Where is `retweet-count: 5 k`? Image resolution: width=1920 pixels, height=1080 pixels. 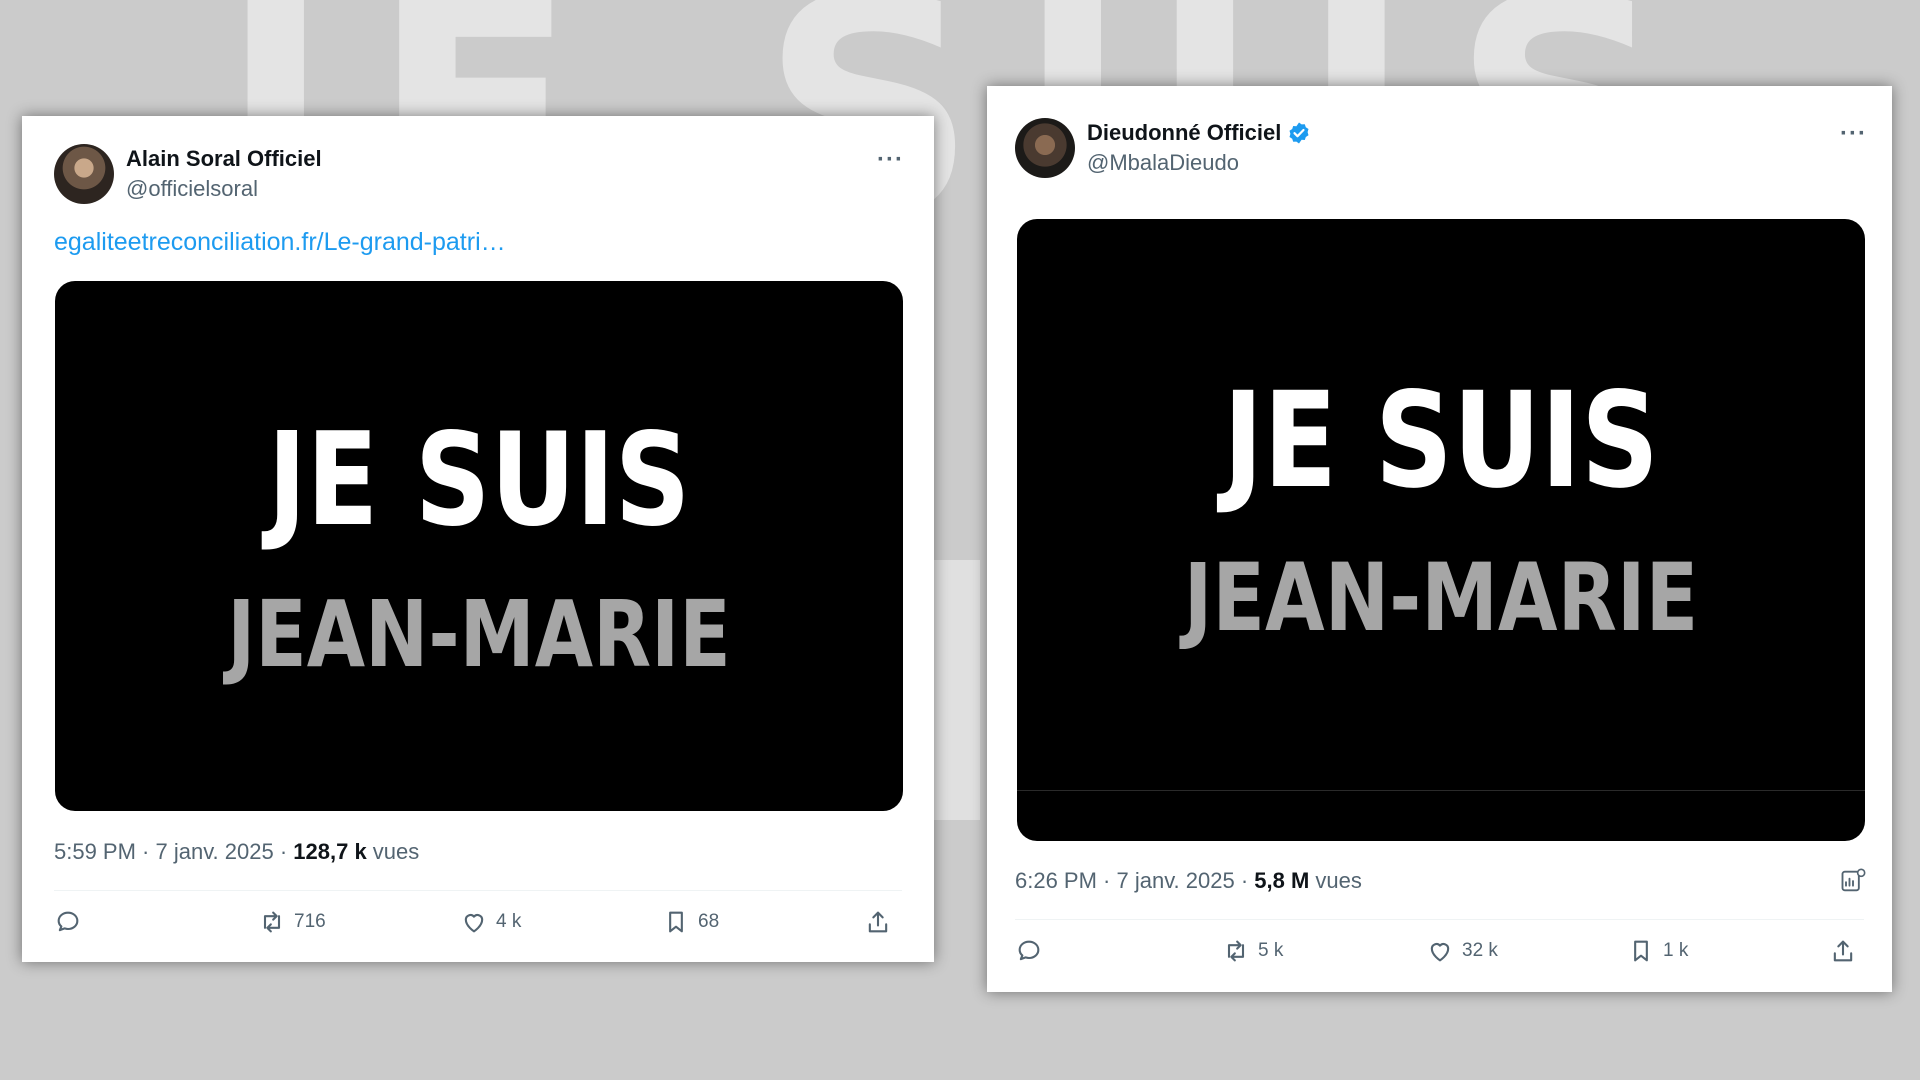
retweet-count: 5 k is located at coordinates (1271, 950).